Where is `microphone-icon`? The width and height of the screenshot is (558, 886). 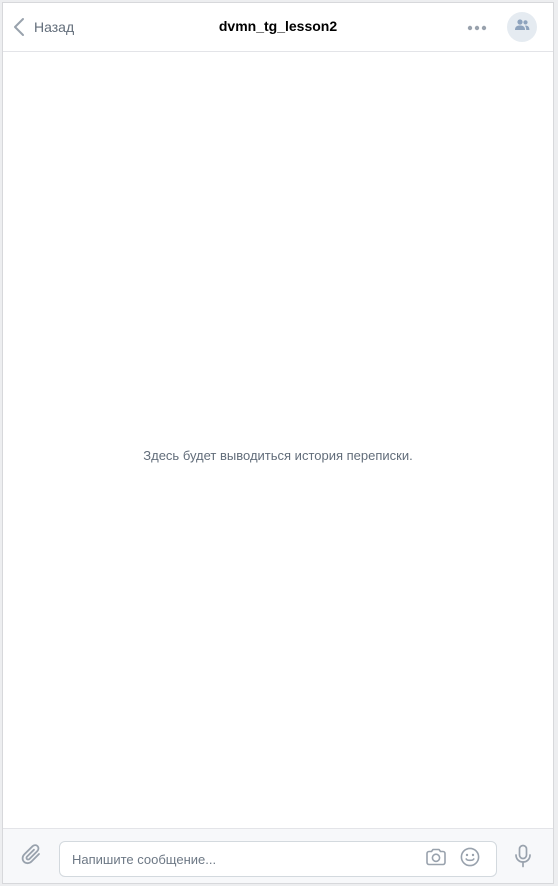
microphone-icon is located at coordinates (523, 858).